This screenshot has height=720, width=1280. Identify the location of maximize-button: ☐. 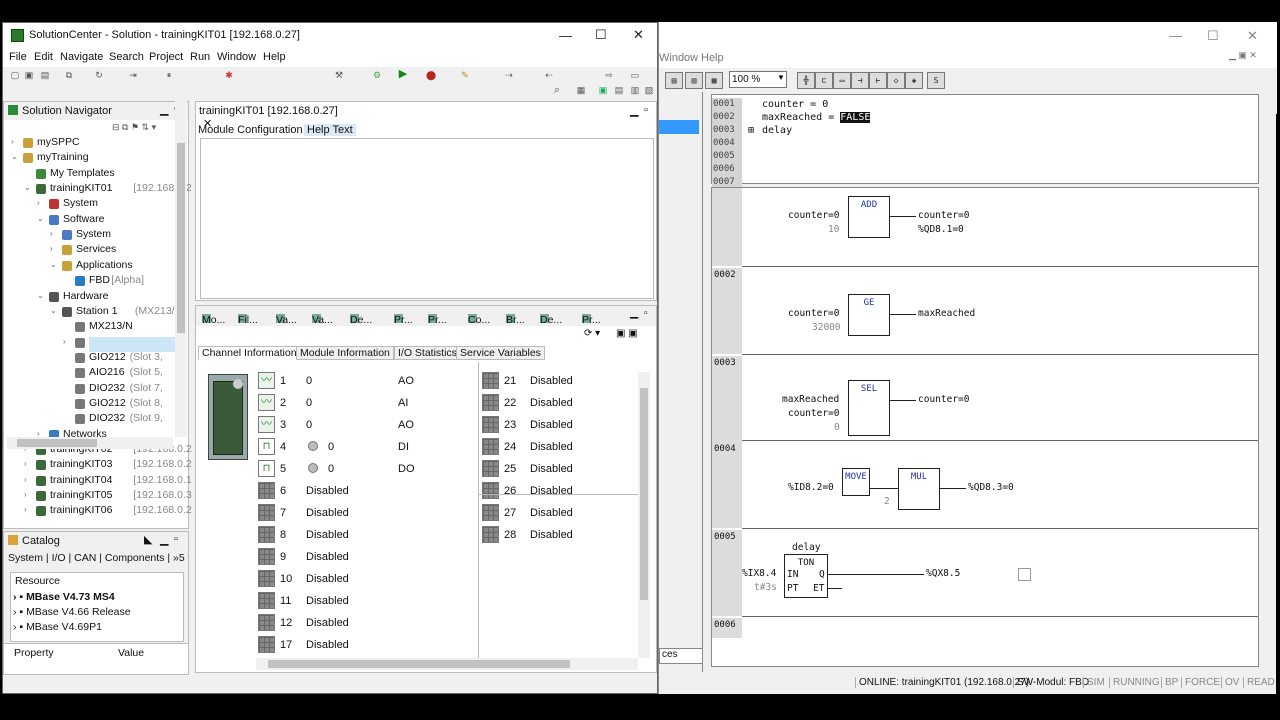
(601, 35).